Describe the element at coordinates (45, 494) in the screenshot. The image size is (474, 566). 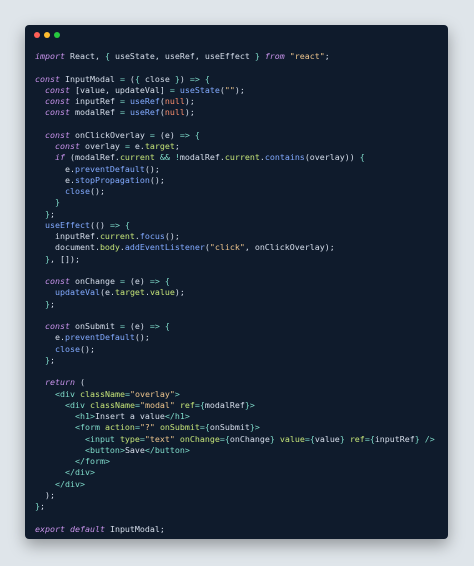
I see `code-line: );` at that location.